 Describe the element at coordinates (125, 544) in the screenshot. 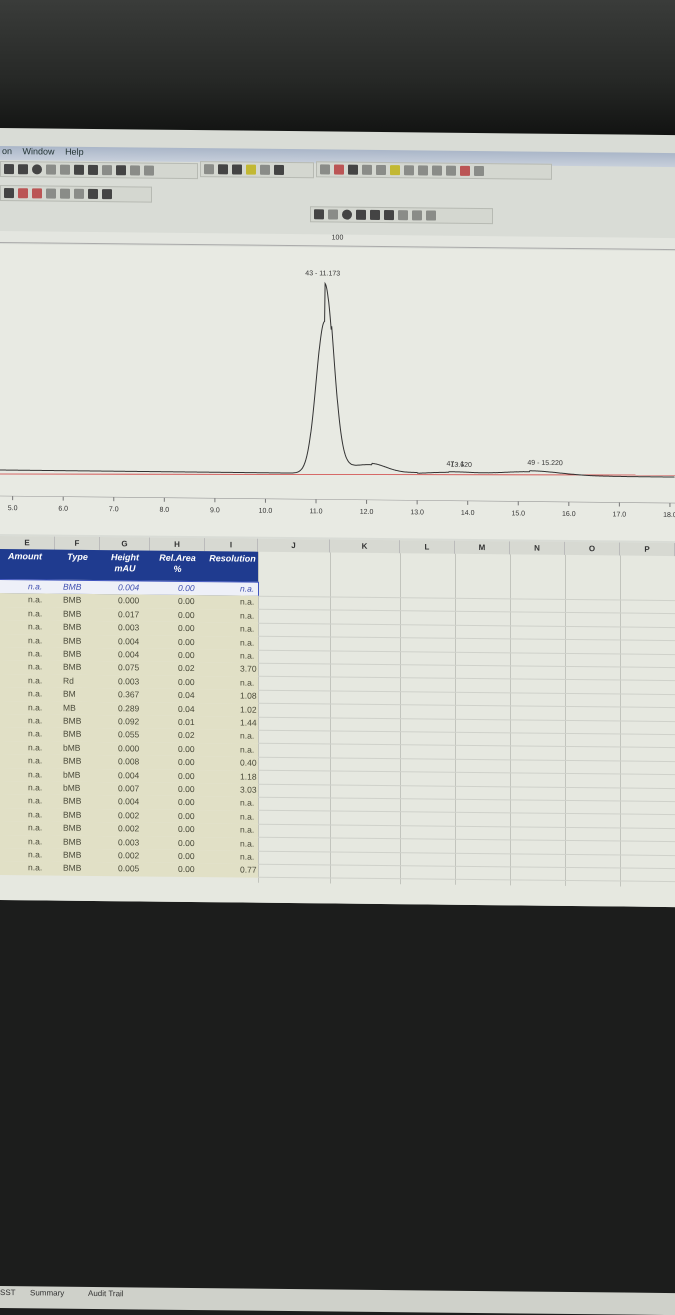

I see `column-header: G` at that location.